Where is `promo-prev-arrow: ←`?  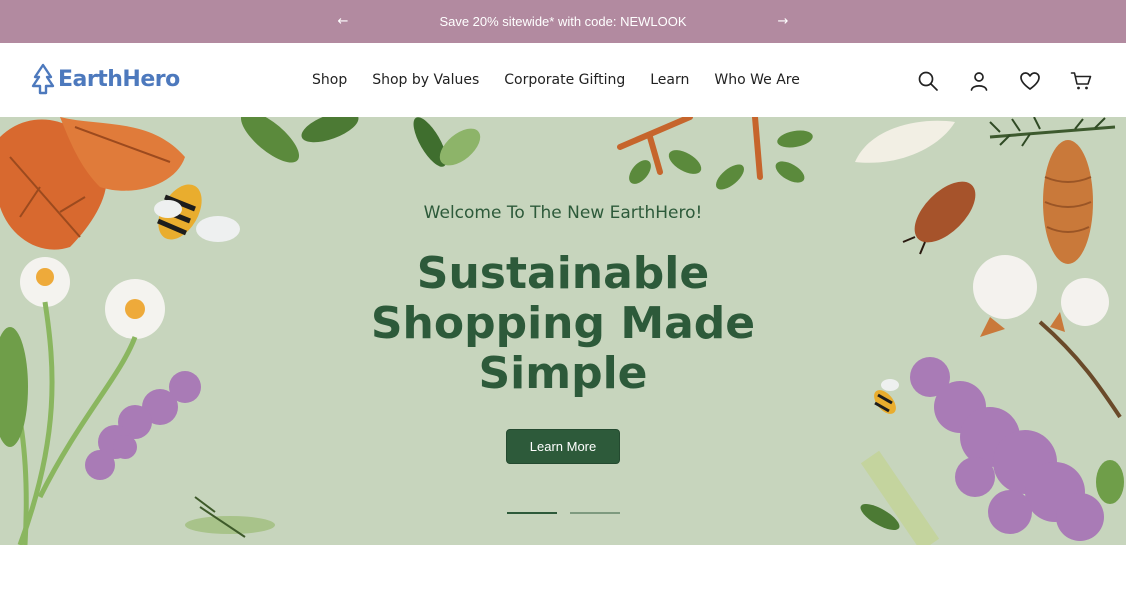 promo-prev-arrow: ← is located at coordinates (343, 21).